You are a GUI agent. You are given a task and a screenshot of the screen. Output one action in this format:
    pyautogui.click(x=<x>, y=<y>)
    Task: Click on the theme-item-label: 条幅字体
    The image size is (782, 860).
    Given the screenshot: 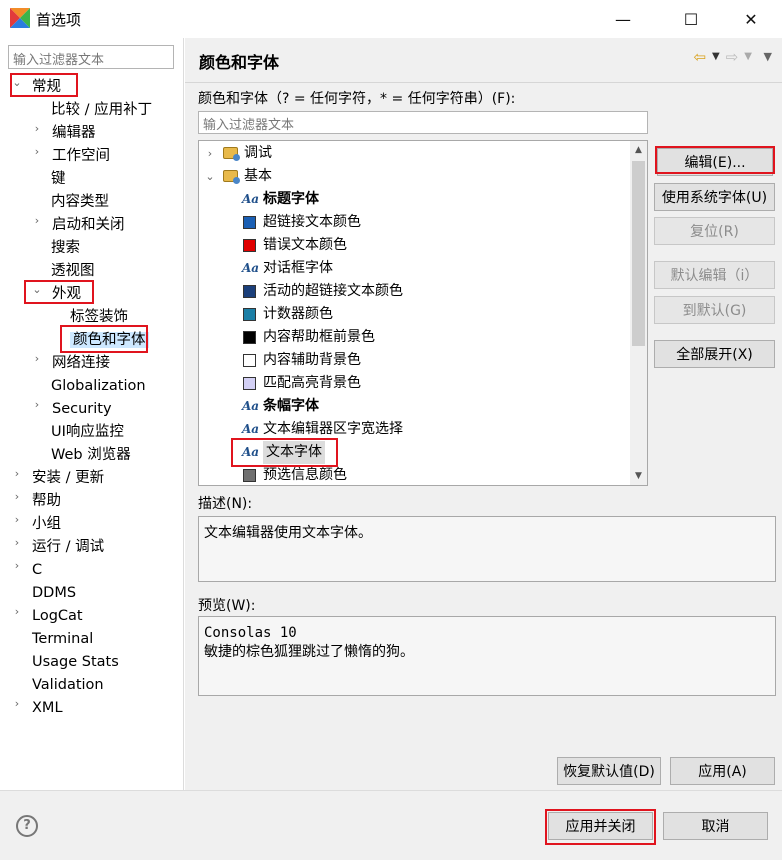 What is the action you would take?
    pyautogui.click(x=291, y=406)
    